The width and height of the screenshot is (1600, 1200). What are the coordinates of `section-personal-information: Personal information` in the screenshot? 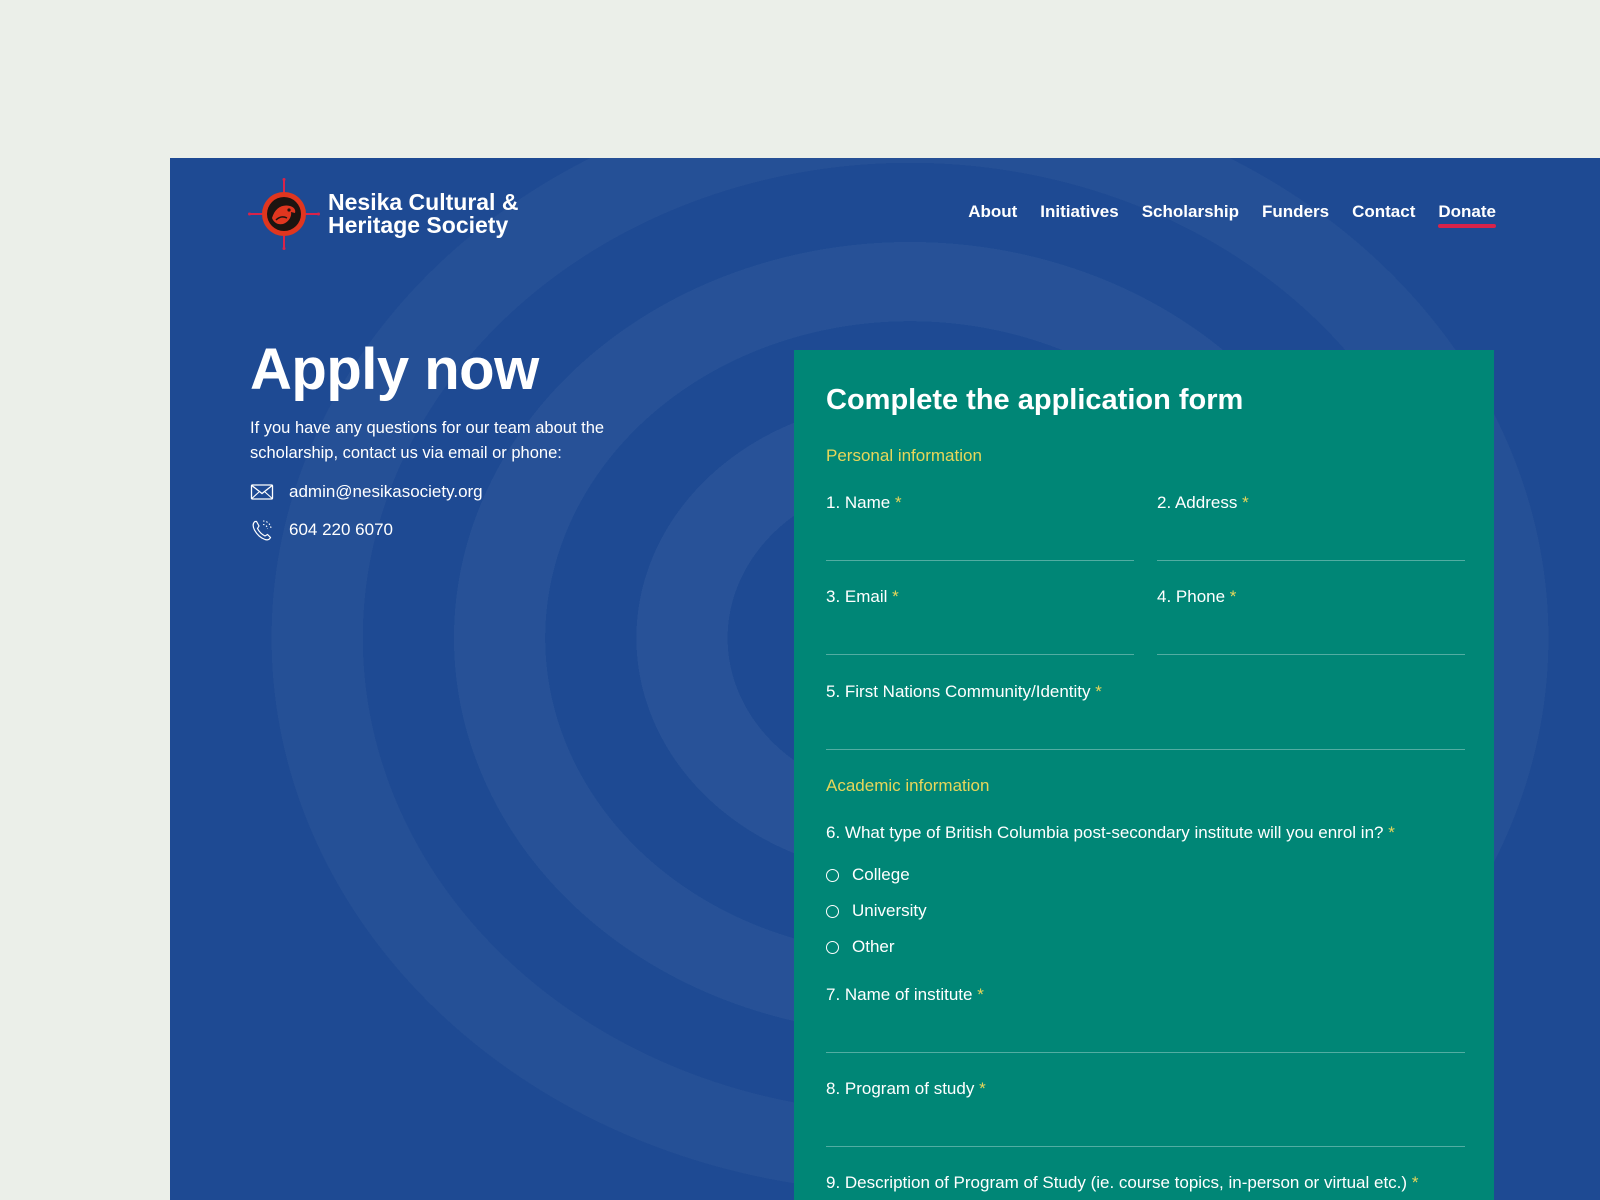 It's located at (904, 455).